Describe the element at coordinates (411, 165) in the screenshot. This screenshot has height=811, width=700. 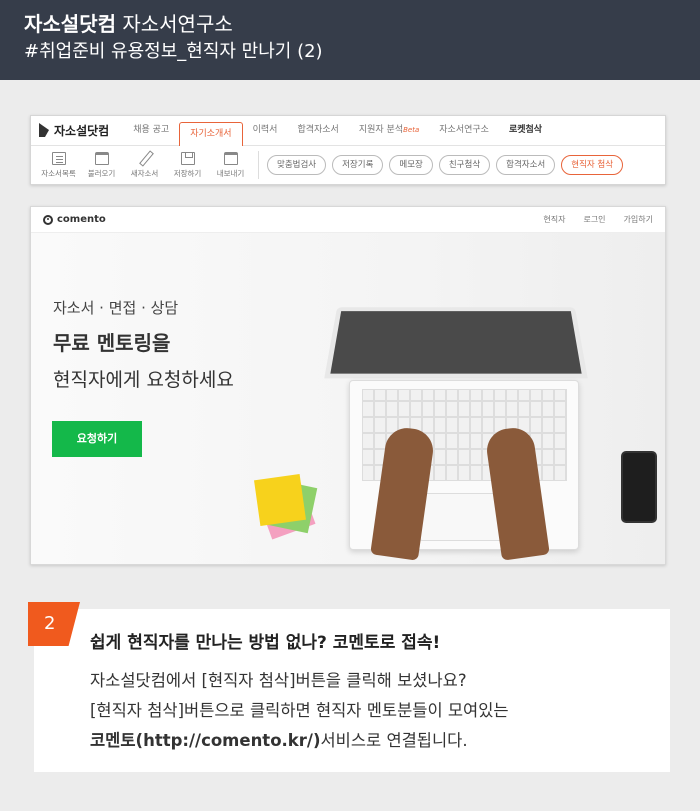
I see `memo-button: 메모장` at that location.